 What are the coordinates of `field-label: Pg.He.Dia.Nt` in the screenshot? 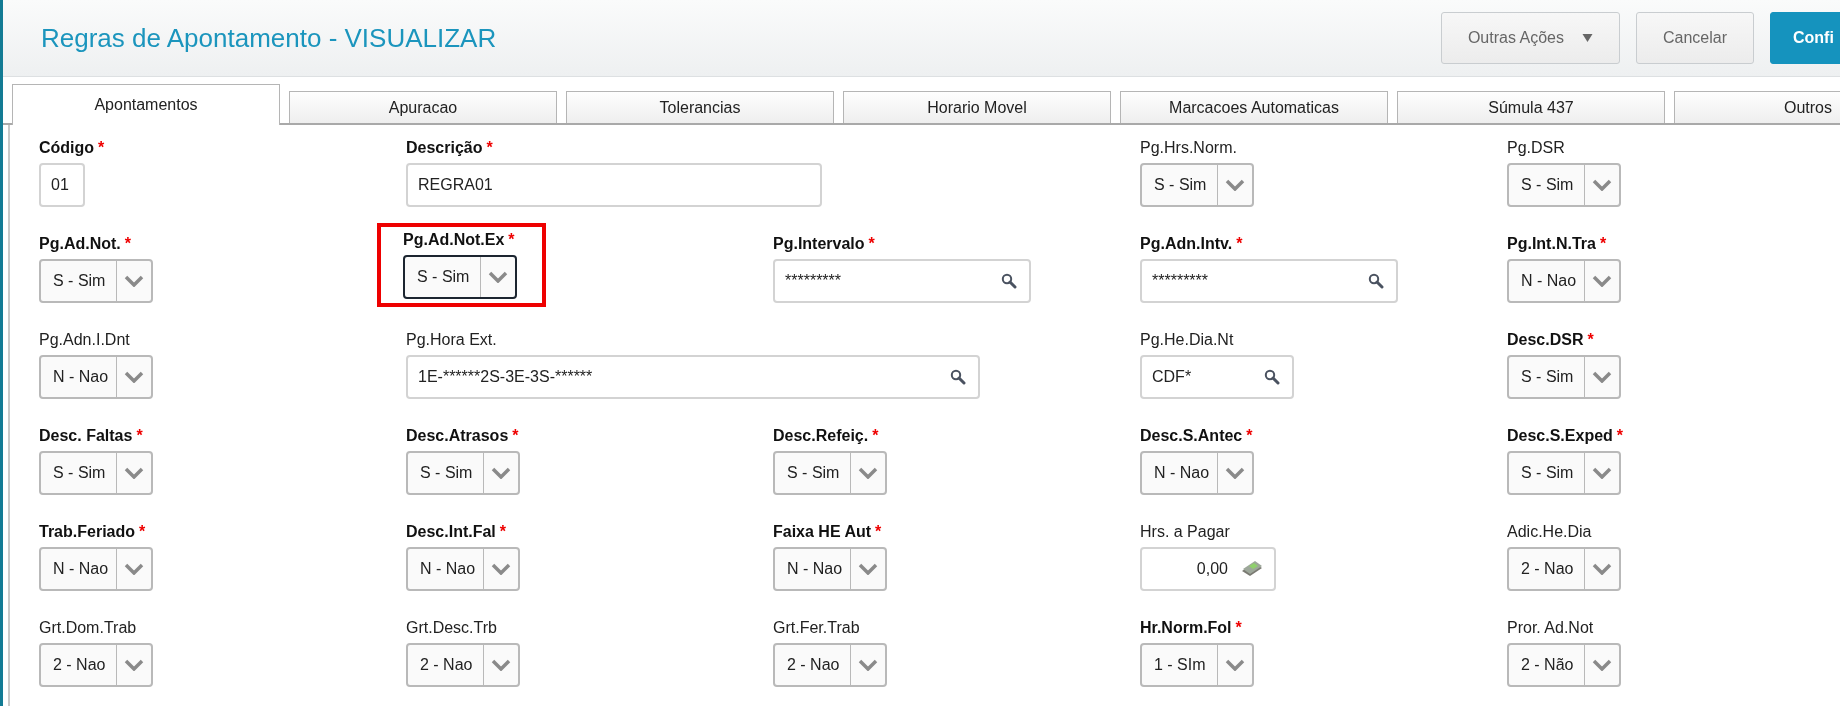 It's located at (1187, 340).